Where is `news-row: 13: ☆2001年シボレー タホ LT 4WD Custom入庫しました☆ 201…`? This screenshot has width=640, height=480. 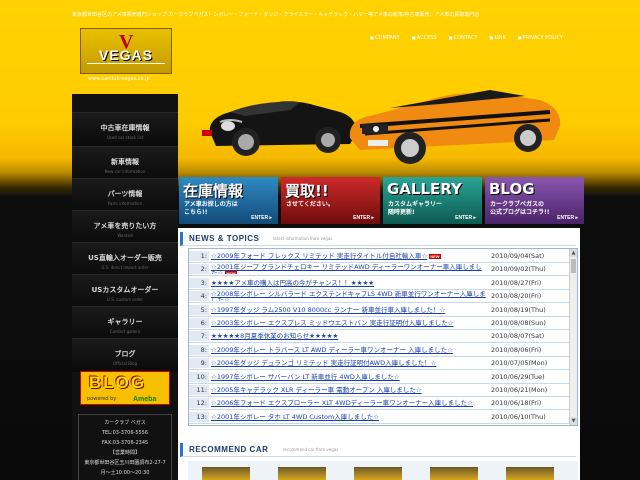
news-row: 13: ☆2001年シボレー タホ LT 4WD Custom入庫しました☆ 201… is located at coordinates (379, 417).